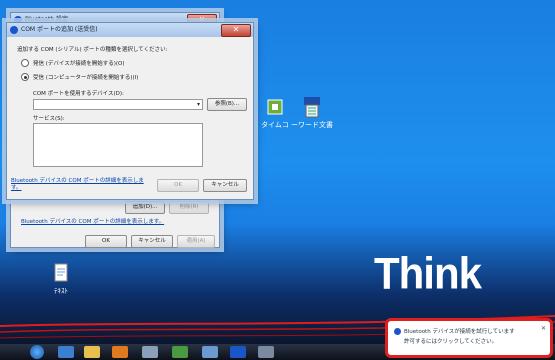 Image resolution: width=555 pixels, height=360 pixels. I want to click on media-player-icon, so click(120, 352).